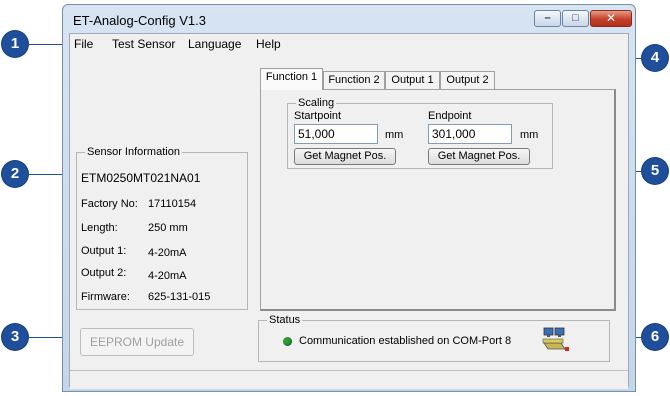  I want to click on close-icon: ✕, so click(611, 18).